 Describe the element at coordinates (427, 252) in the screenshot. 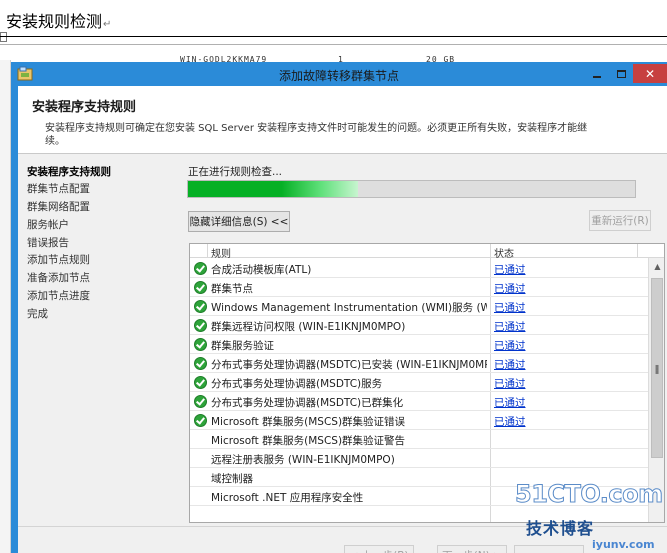

I see `table-header: 规则 状态` at that location.